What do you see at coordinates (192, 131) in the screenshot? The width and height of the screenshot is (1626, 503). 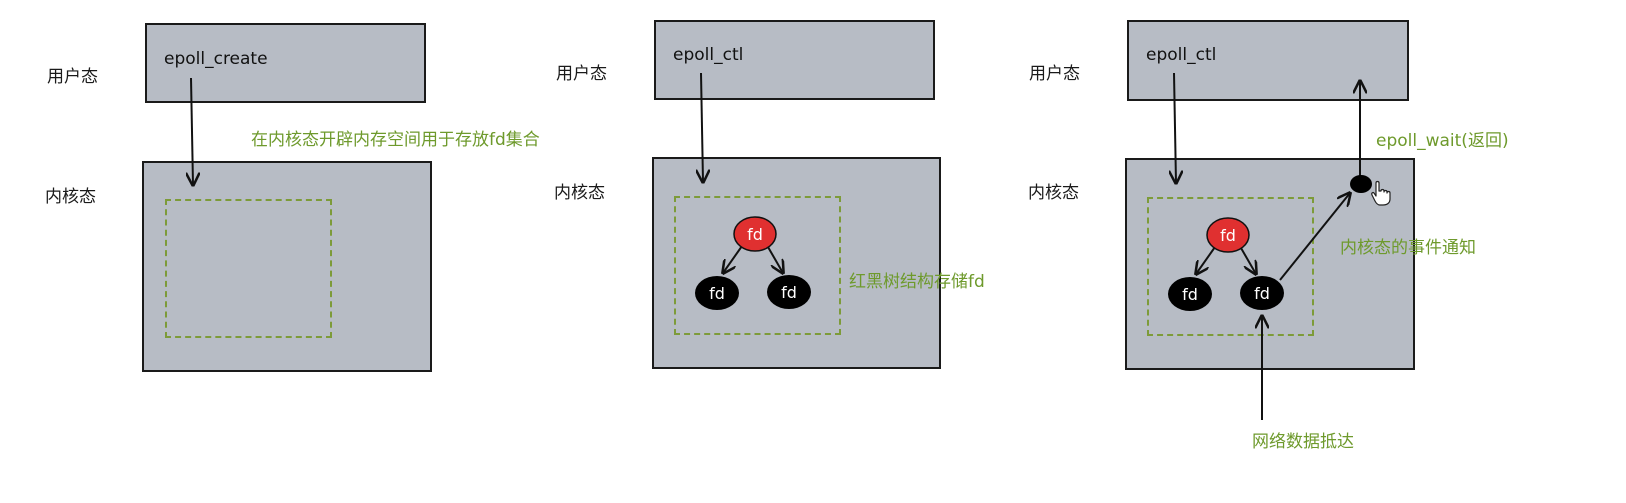 I see `create-down-arrow` at bounding box center [192, 131].